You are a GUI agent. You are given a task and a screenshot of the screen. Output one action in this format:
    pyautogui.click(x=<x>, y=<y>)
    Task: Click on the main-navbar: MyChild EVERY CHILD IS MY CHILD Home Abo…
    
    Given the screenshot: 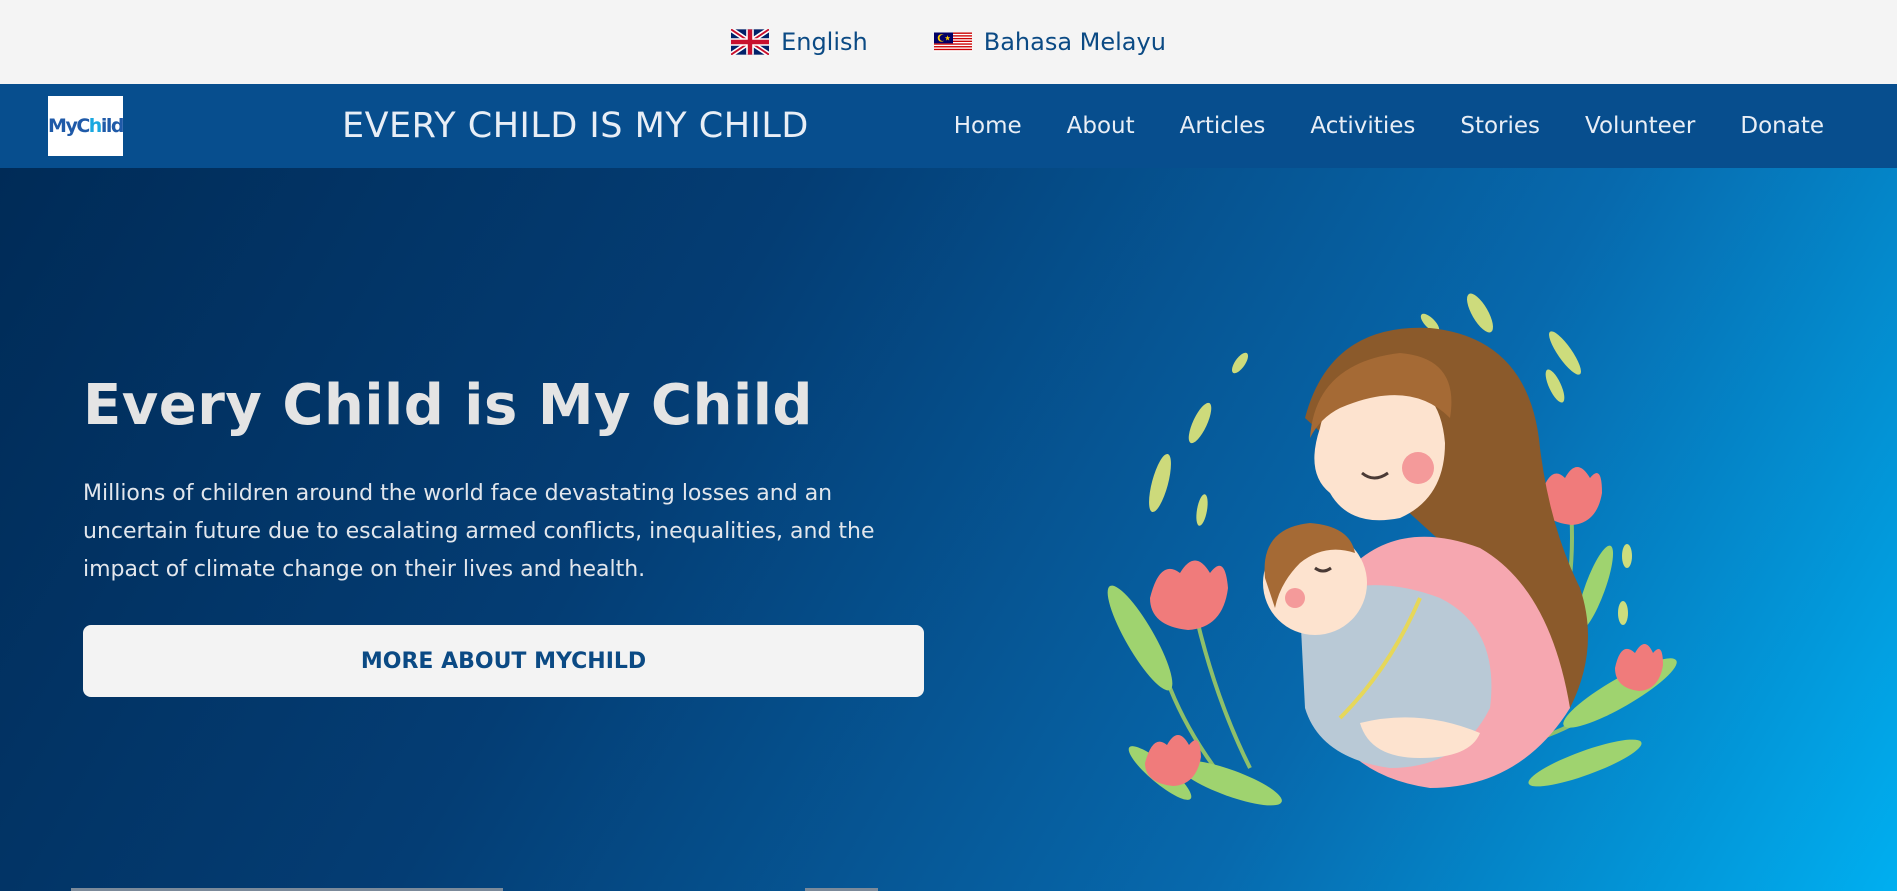 What is the action you would take?
    pyautogui.click(x=948, y=126)
    